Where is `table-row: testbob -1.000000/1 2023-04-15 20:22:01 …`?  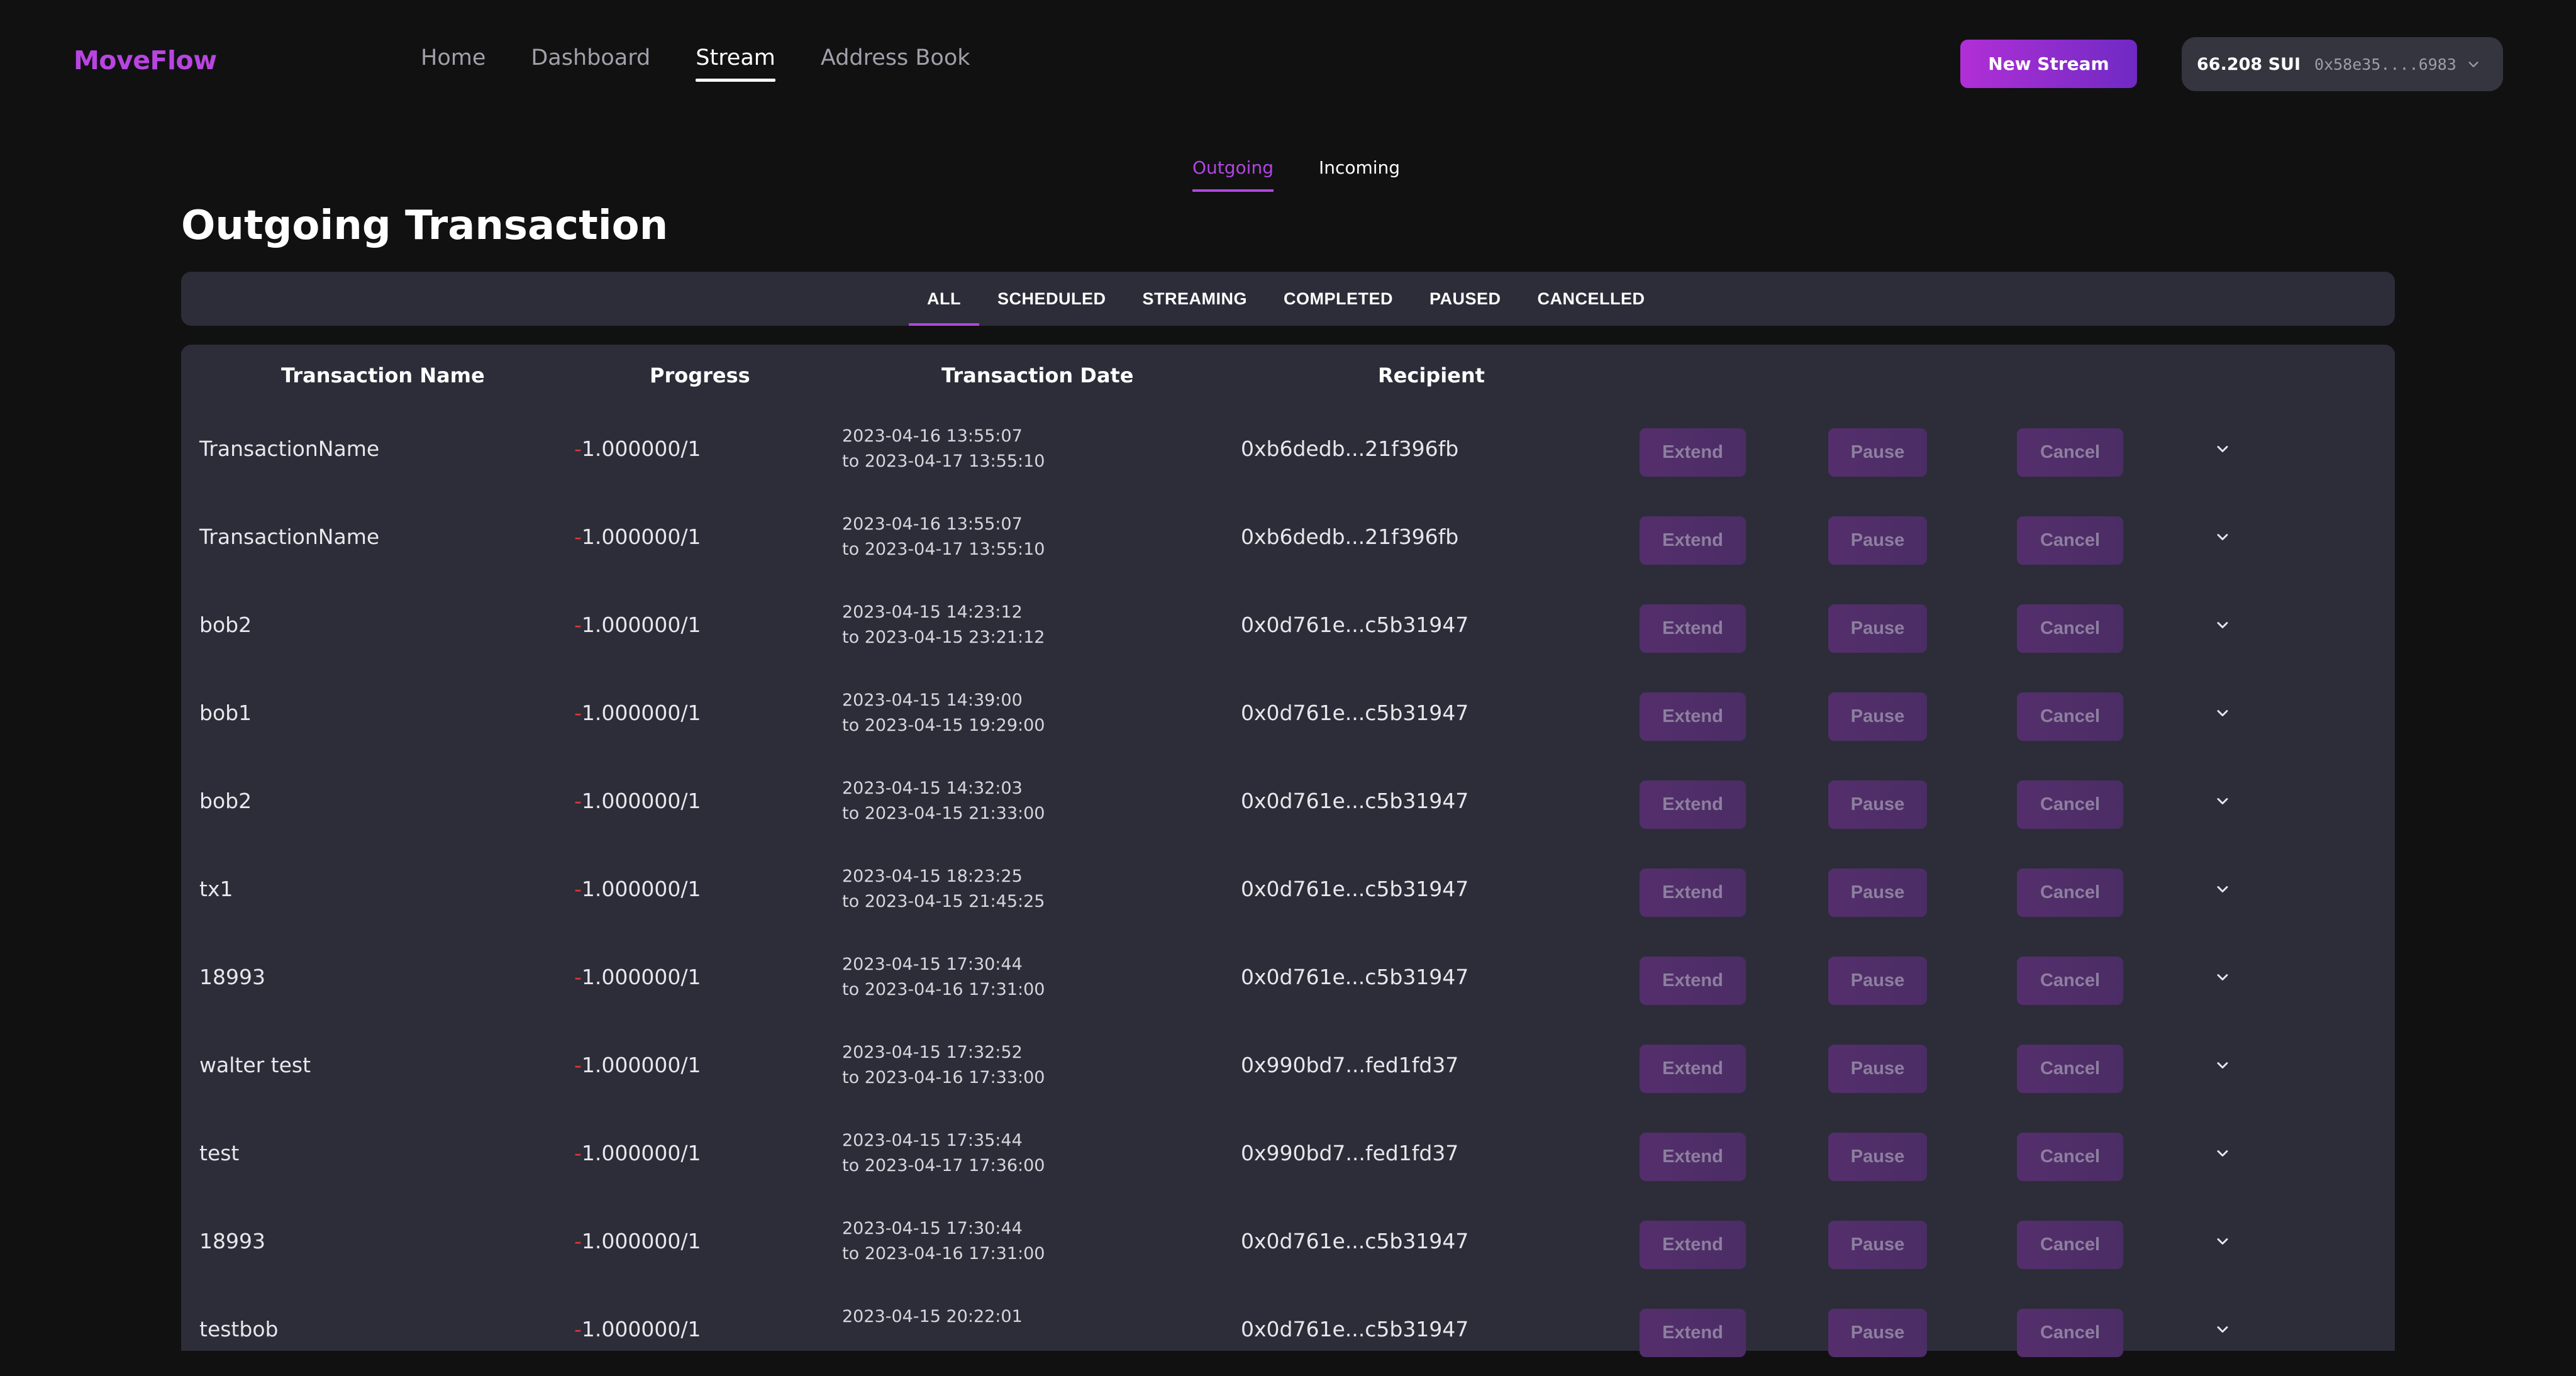 table-row: testbob -1.000000/1 2023-04-15 20:22:01 … is located at coordinates (1288, 1332).